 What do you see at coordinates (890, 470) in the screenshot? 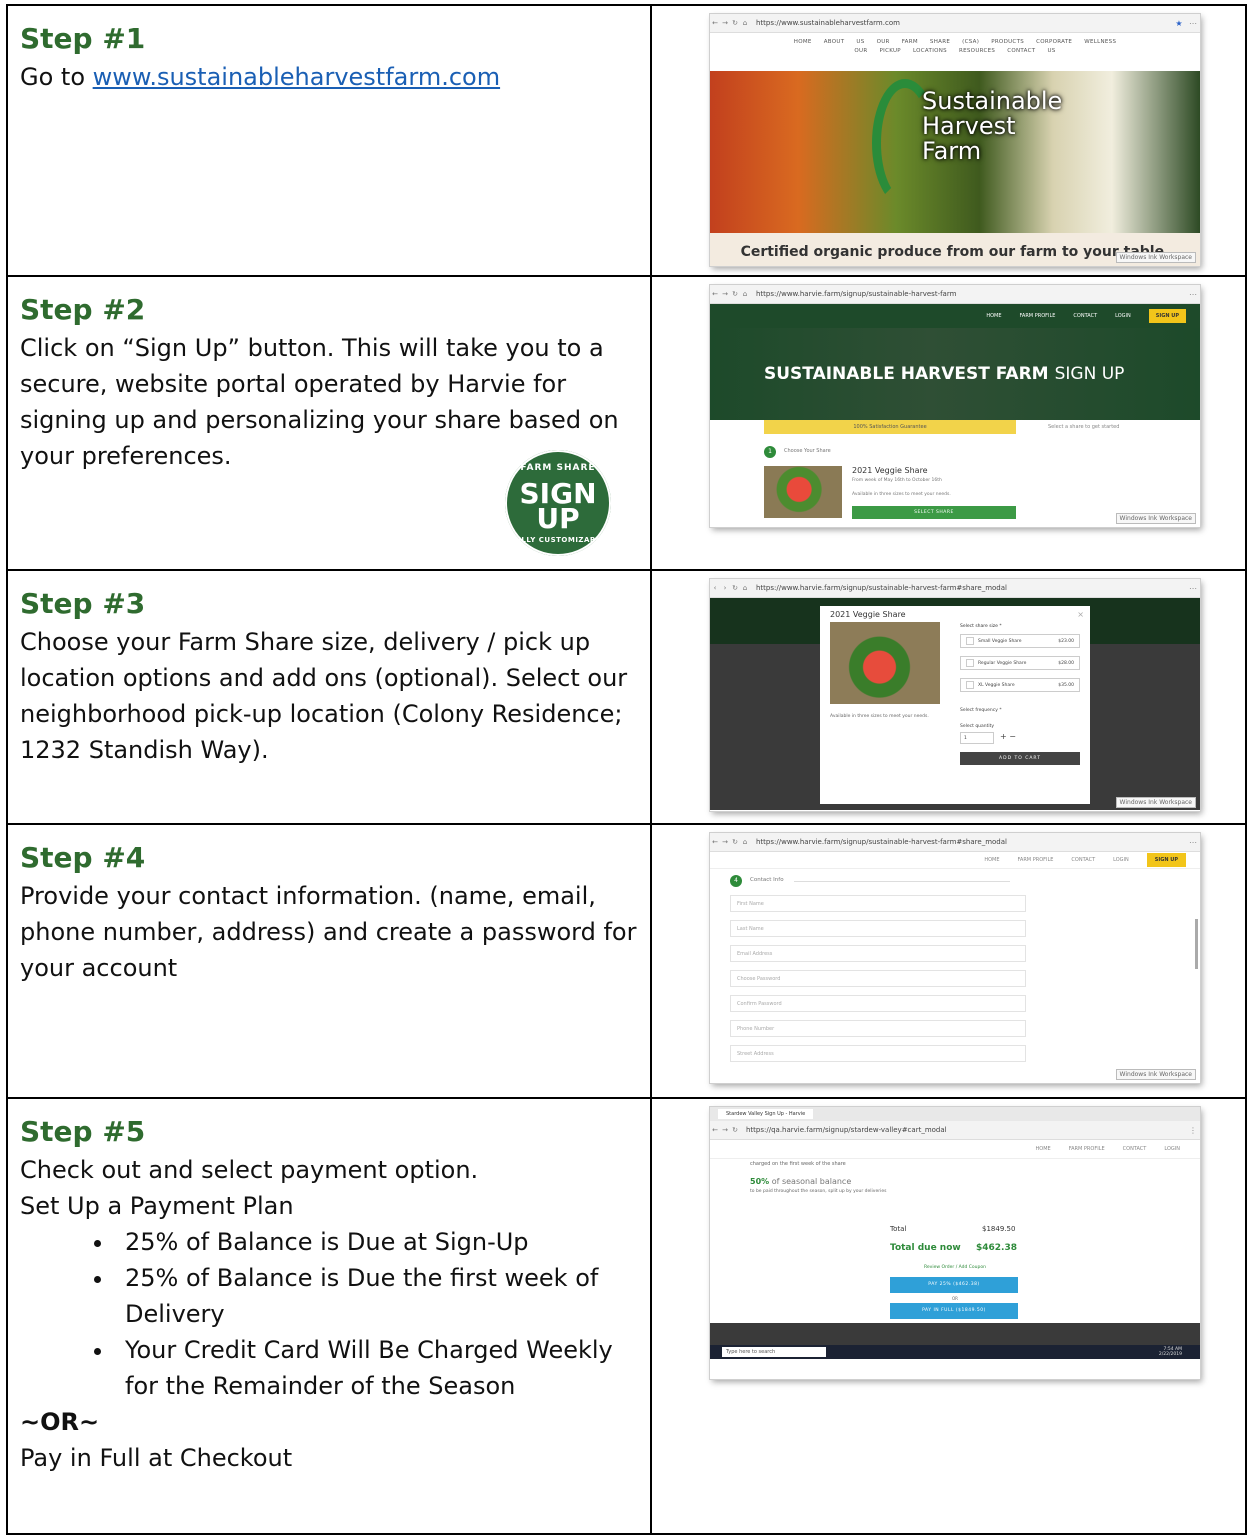
I see `share-title: 2021 Veggie Share` at bounding box center [890, 470].